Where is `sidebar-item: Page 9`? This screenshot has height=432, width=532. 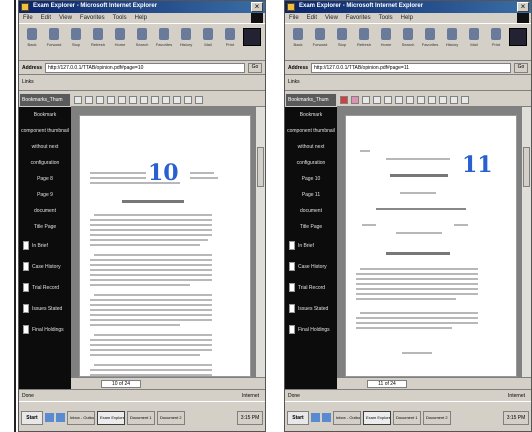
sidebar-item: Page 9 is located at coordinates (45, 195).